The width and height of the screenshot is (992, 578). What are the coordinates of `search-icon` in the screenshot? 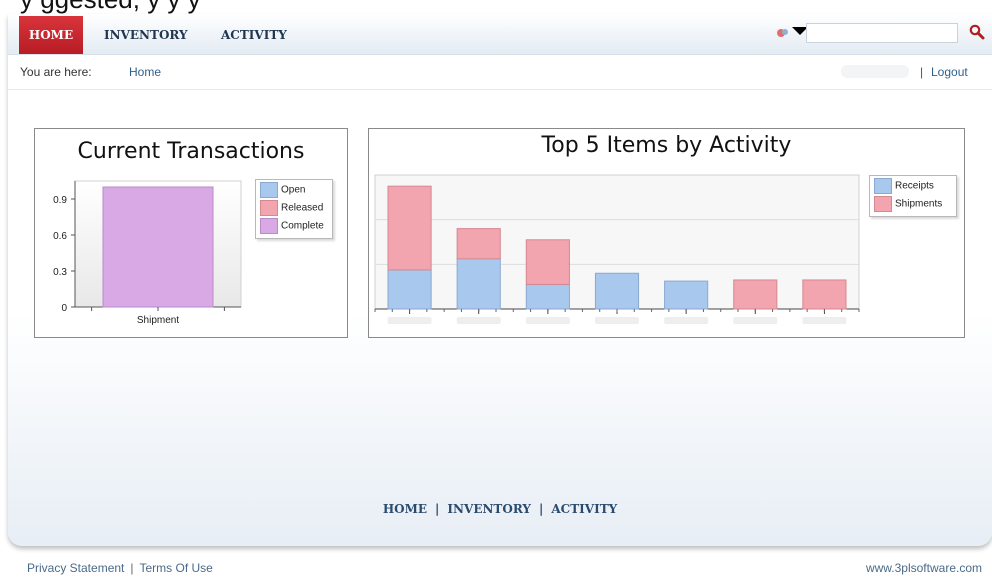 It's located at (977, 32).